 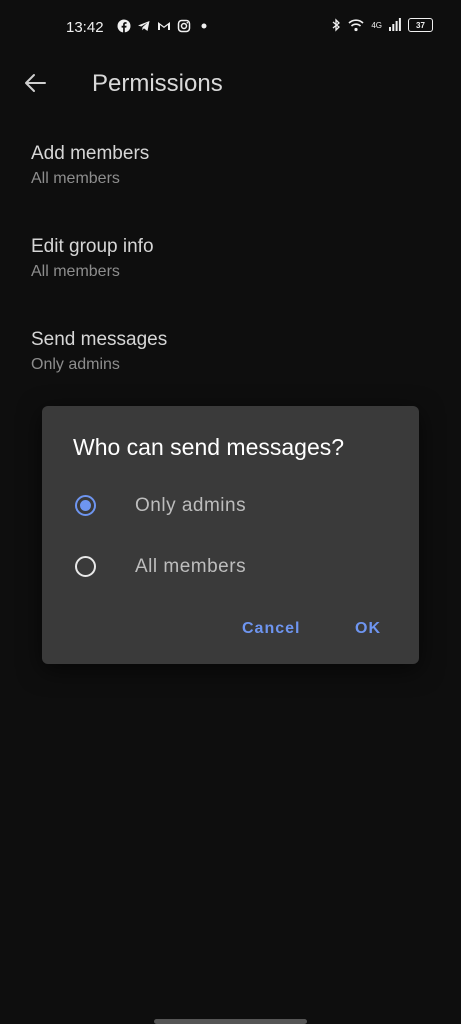 I want to click on back-arrow-icon, so click(x=35, y=83).